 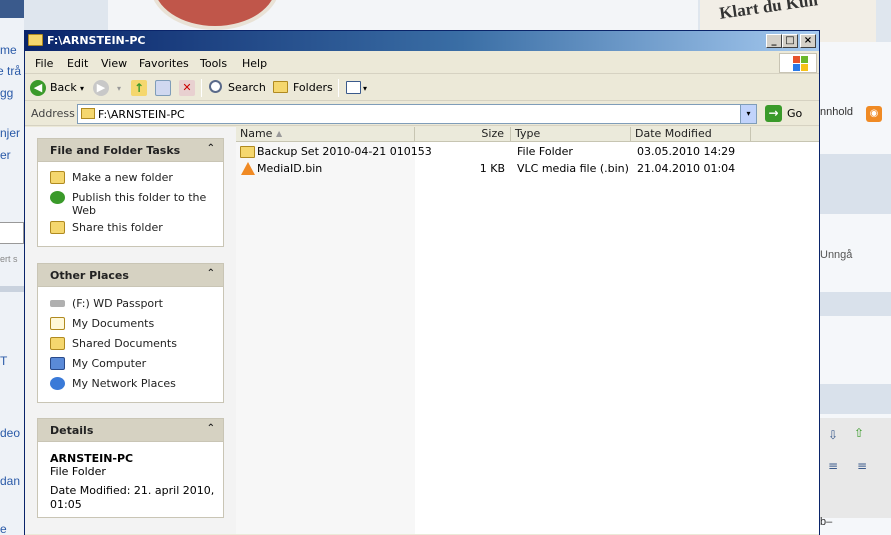 What do you see at coordinates (790, 41) in the screenshot?
I see `maximize-button: □` at bounding box center [790, 41].